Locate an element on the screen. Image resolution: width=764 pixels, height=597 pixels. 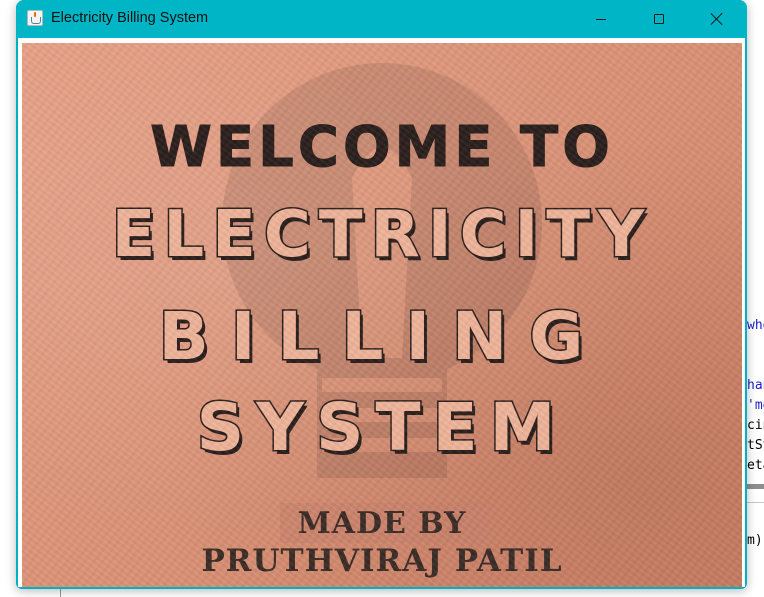
java-app-icon is located at coordinates (35, 18).